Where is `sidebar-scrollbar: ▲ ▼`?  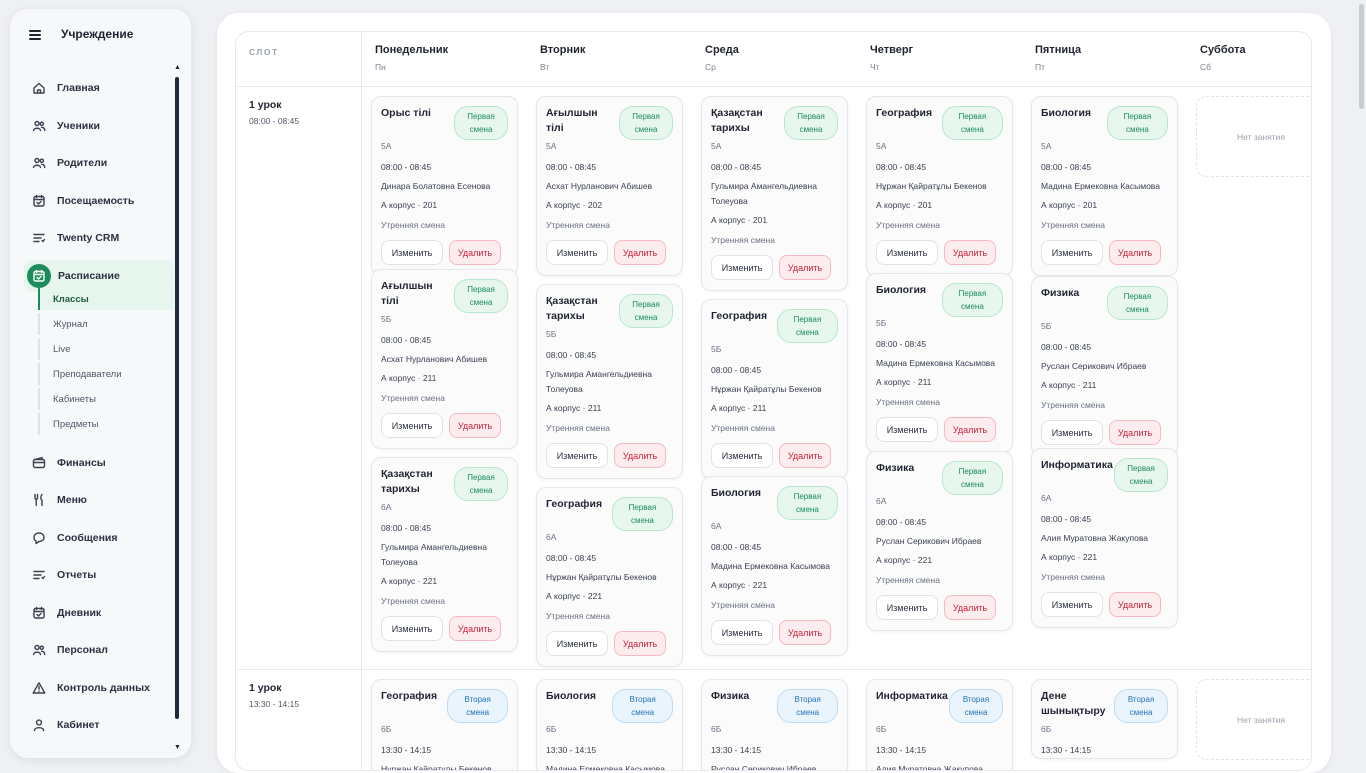 sidebar-scrollbar: ▲ ▼ is located at coordinates (177, 407).